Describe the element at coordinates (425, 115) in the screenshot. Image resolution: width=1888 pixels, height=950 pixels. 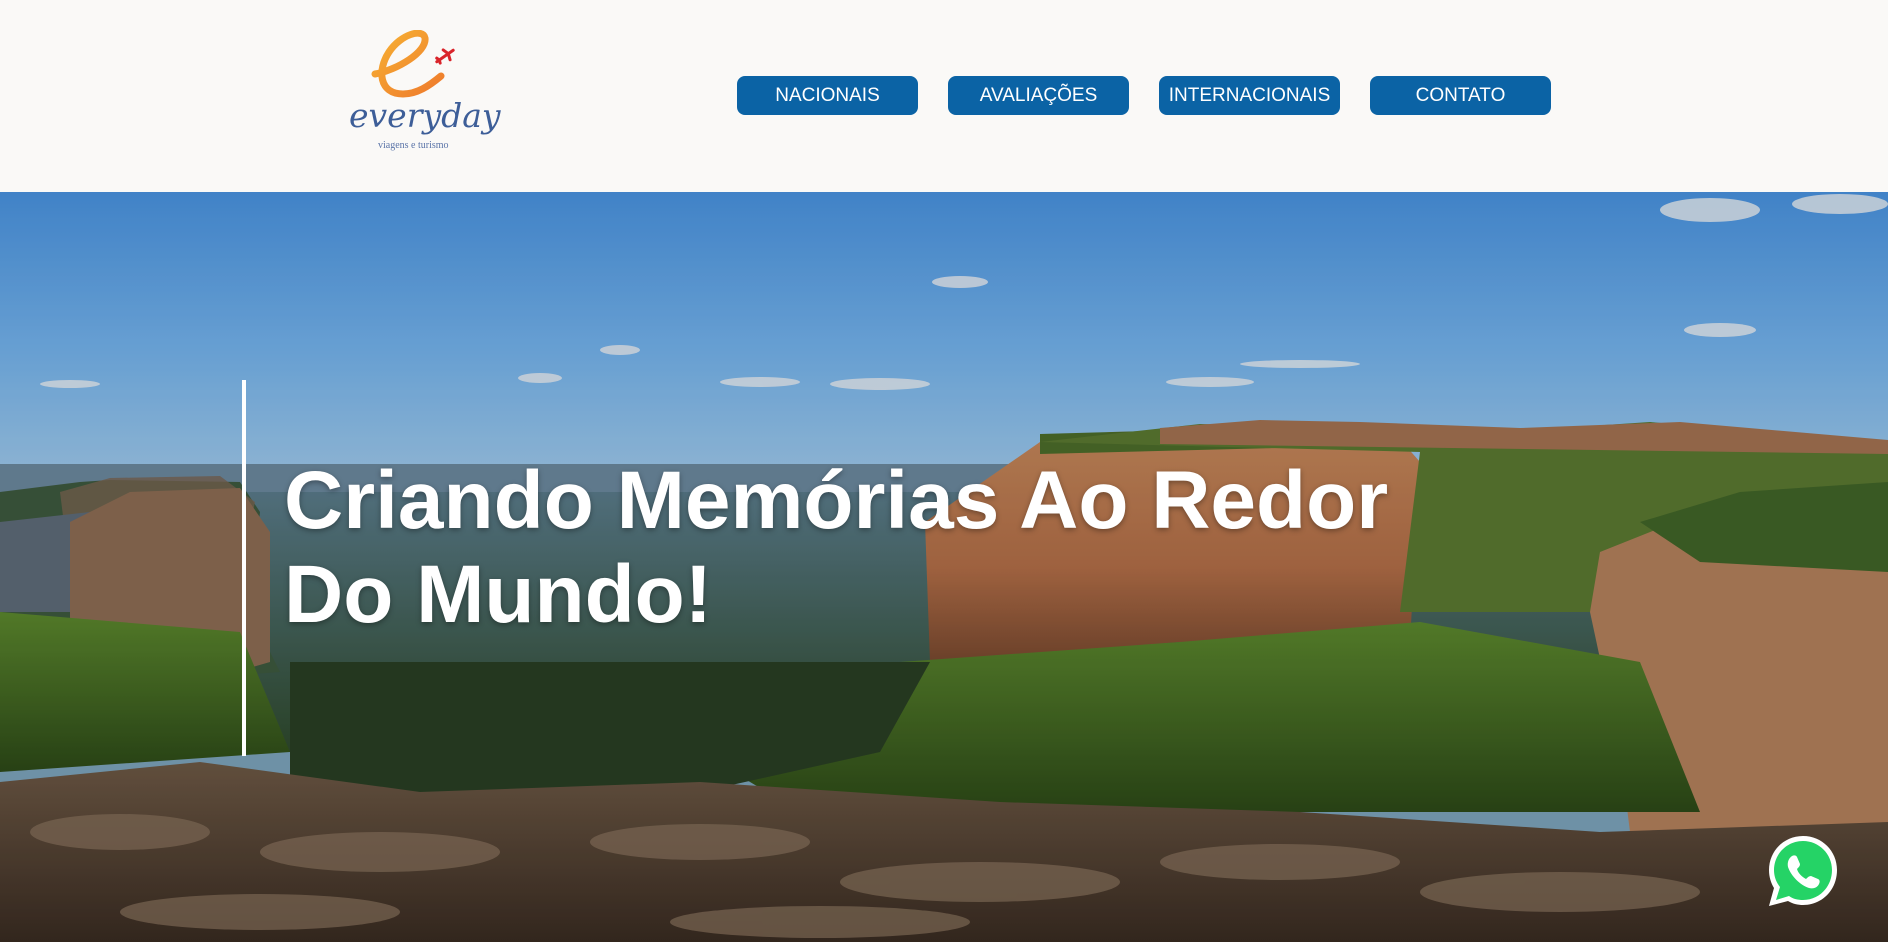
I see `logo-wordmark: everyday` at that location.